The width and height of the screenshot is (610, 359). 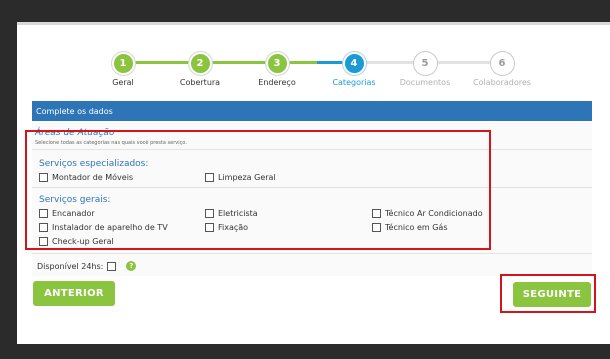 I want to click on divider, so click(x=312, y=253).